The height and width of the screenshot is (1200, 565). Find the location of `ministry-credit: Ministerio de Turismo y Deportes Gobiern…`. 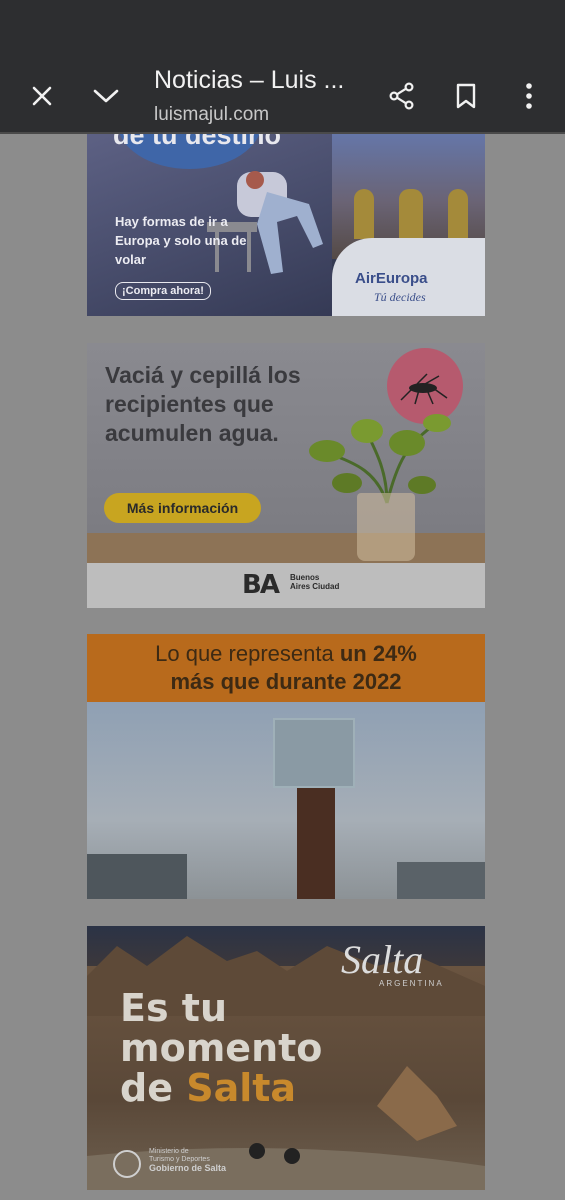

ministry-credit: Ministerio de Turismo y Deportes Gobiern… is located at coordinates (171, 1160).